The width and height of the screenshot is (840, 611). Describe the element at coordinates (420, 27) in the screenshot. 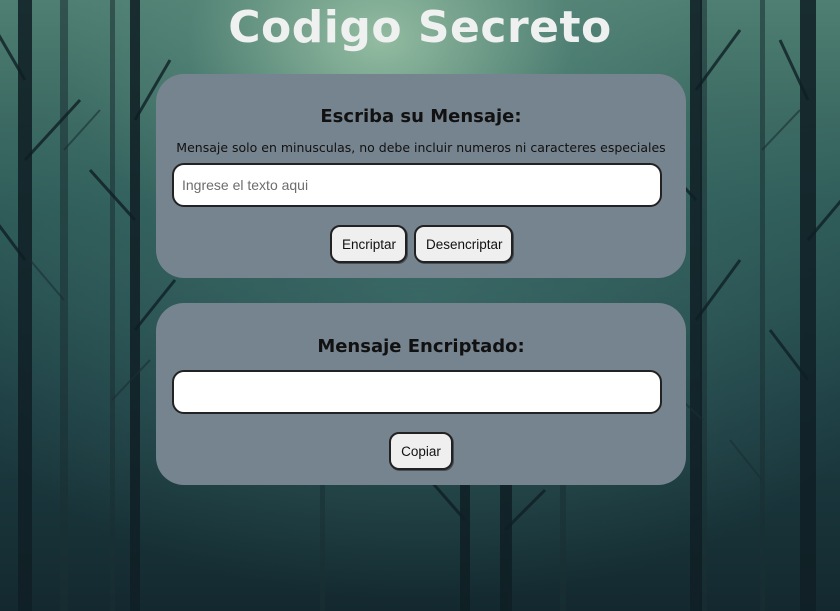

I see `page-title: Codigo Secreto` at that location.